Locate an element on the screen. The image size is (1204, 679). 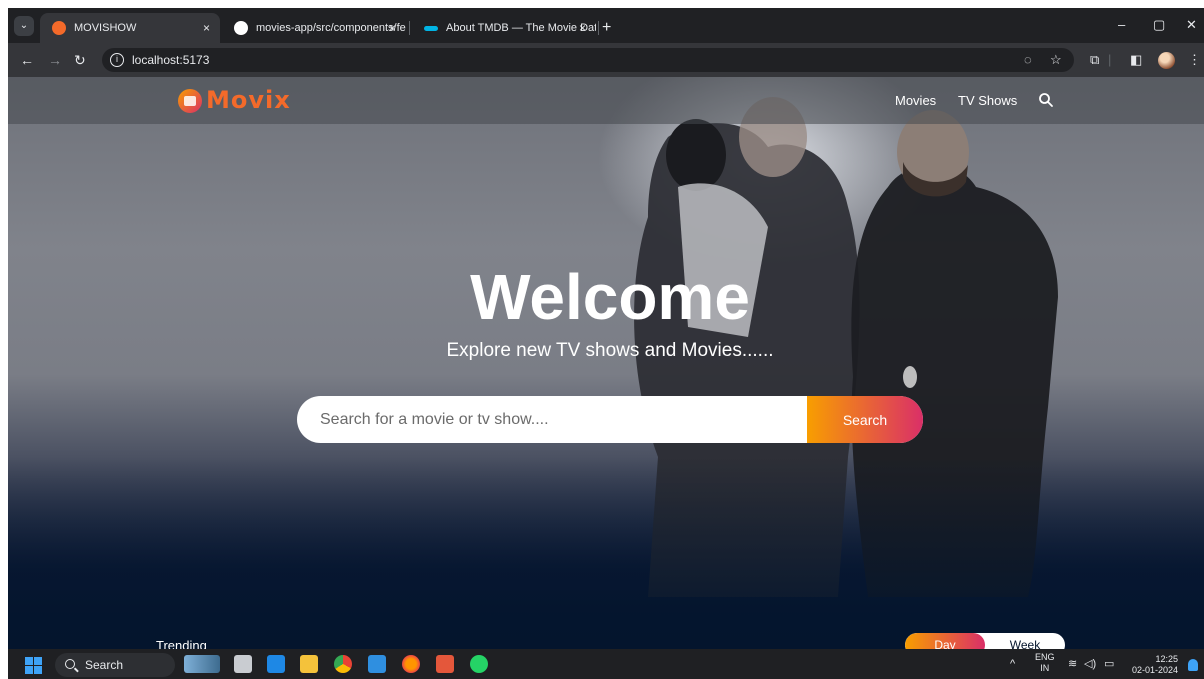
lang-code: ENG is located at coordinates (1045, 657).